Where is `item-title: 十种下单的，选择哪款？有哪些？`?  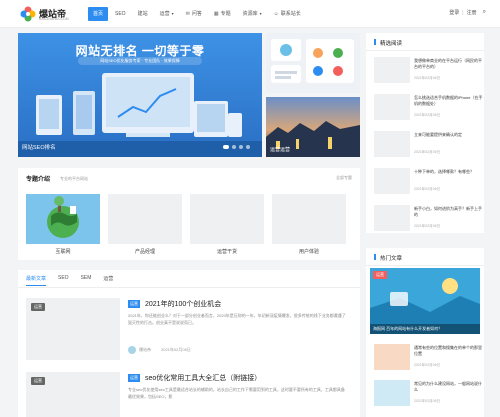 item-title: 十种下单的，选择哪款？有哪些？ is located at coordinates (449, 175).